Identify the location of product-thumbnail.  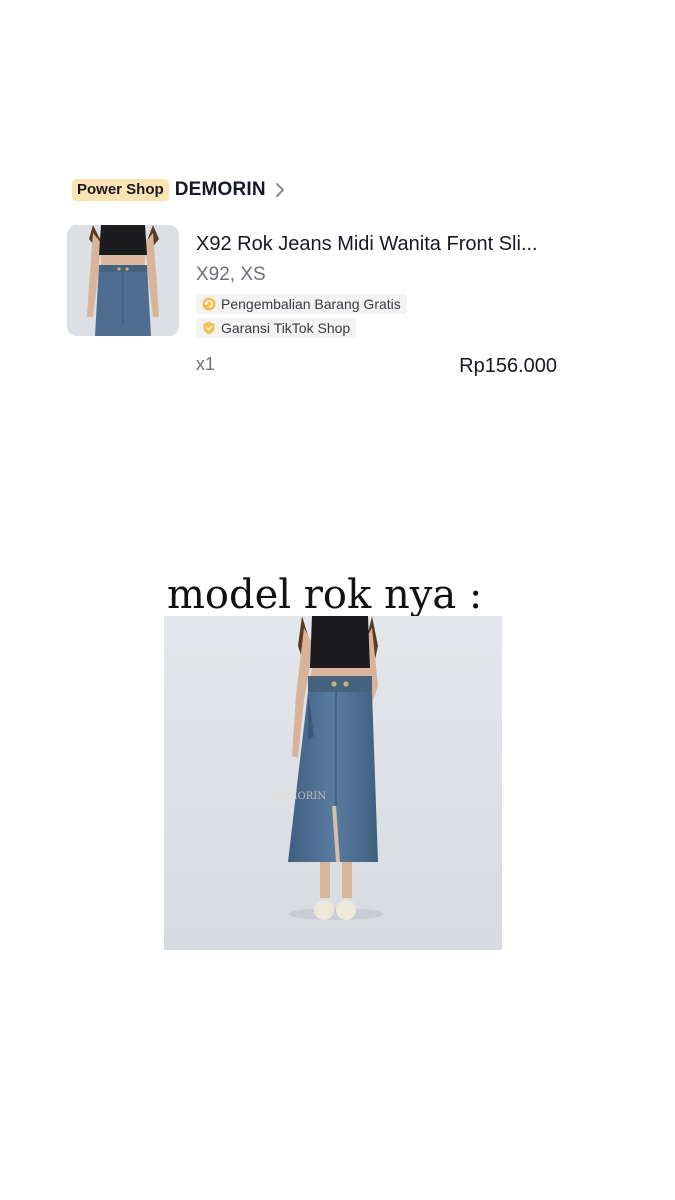
(123, 280).